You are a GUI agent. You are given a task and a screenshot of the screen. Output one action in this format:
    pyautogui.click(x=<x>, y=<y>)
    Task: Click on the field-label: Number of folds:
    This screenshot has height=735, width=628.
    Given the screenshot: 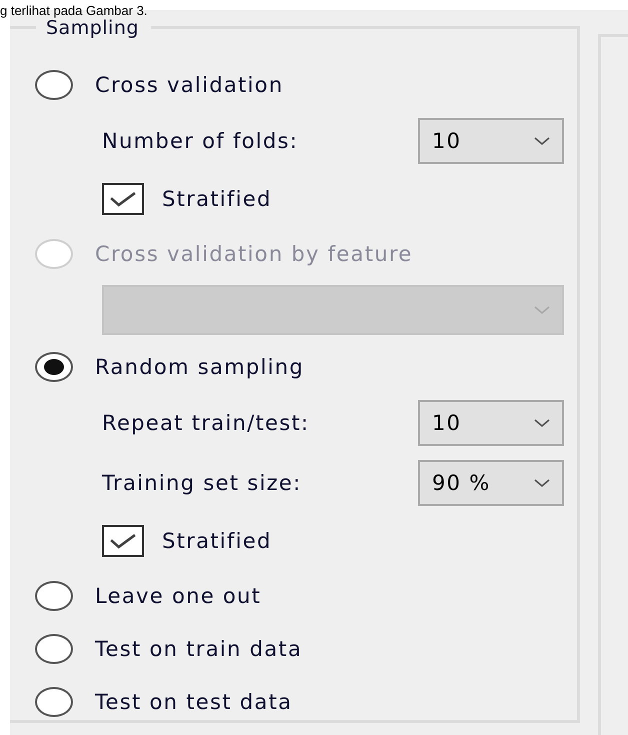 What is the action you would take?
    pyautogui.click(x=200, y=141)
    